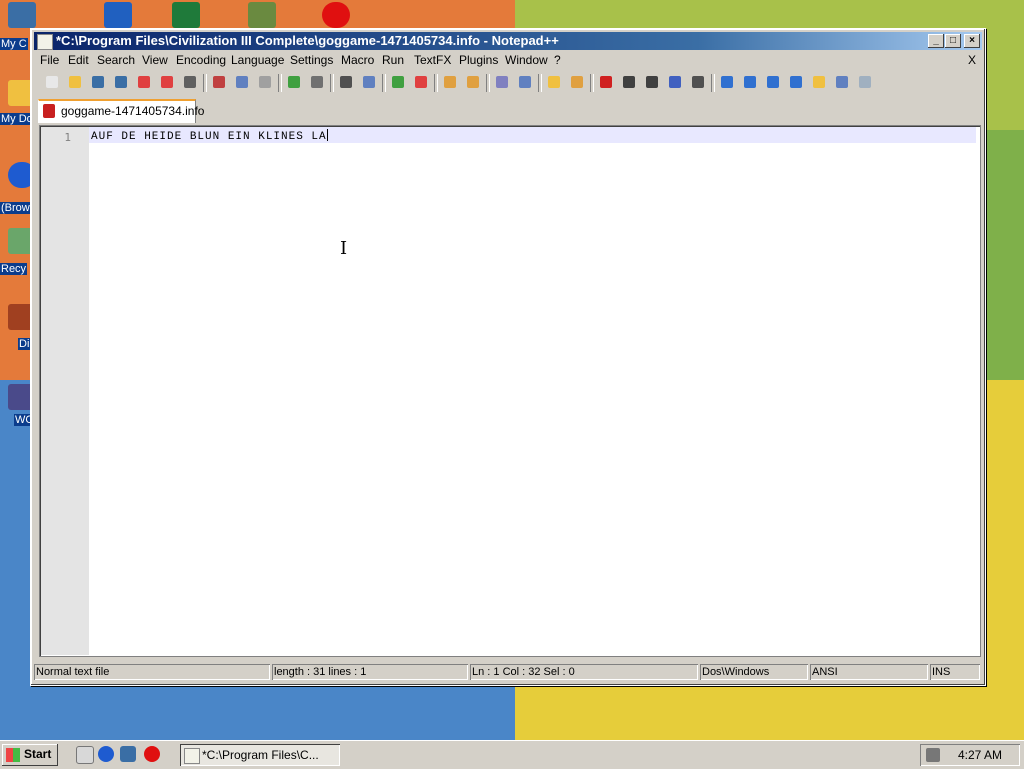 Image resolution: width=1024 pixels, height=769 pixels. Describe the element at coordinates (14, 44) in the screenshot. I see `desktop-icon-label: My C` at that location.